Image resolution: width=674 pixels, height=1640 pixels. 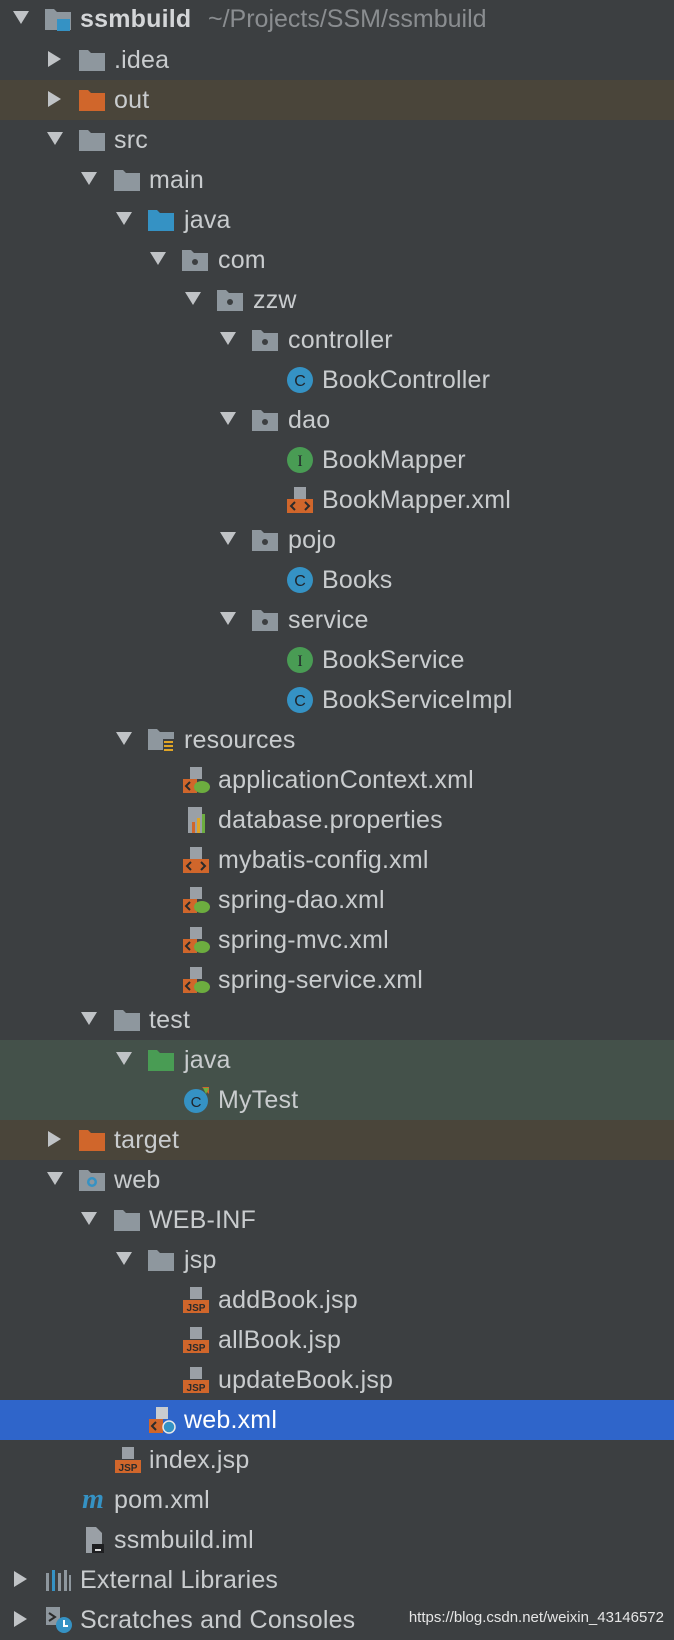 I want to click on tree-row-service: service, so click(x=337, y=620).